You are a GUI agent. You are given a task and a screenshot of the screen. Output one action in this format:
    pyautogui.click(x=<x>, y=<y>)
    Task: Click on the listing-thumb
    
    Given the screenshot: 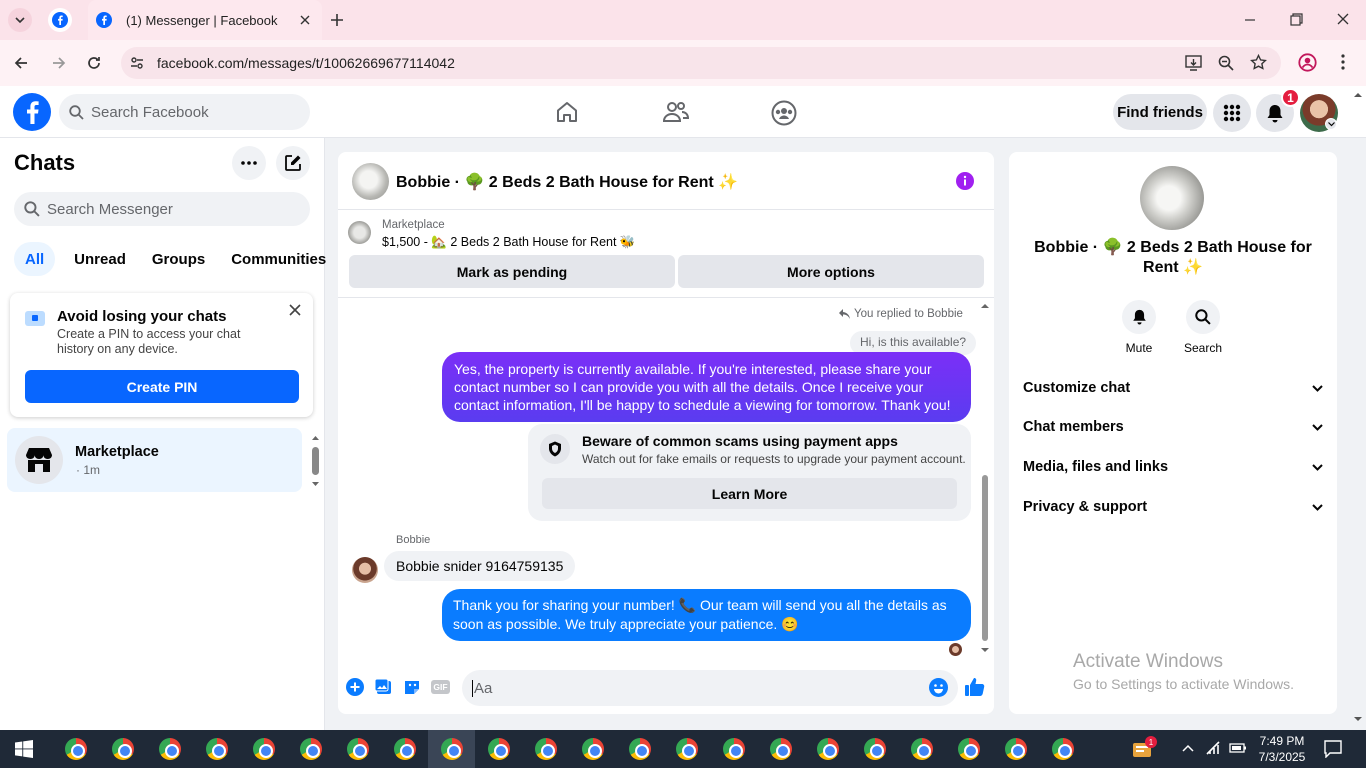 What is the action you would take?
    pyautogui.click(x=359, y=232)
    